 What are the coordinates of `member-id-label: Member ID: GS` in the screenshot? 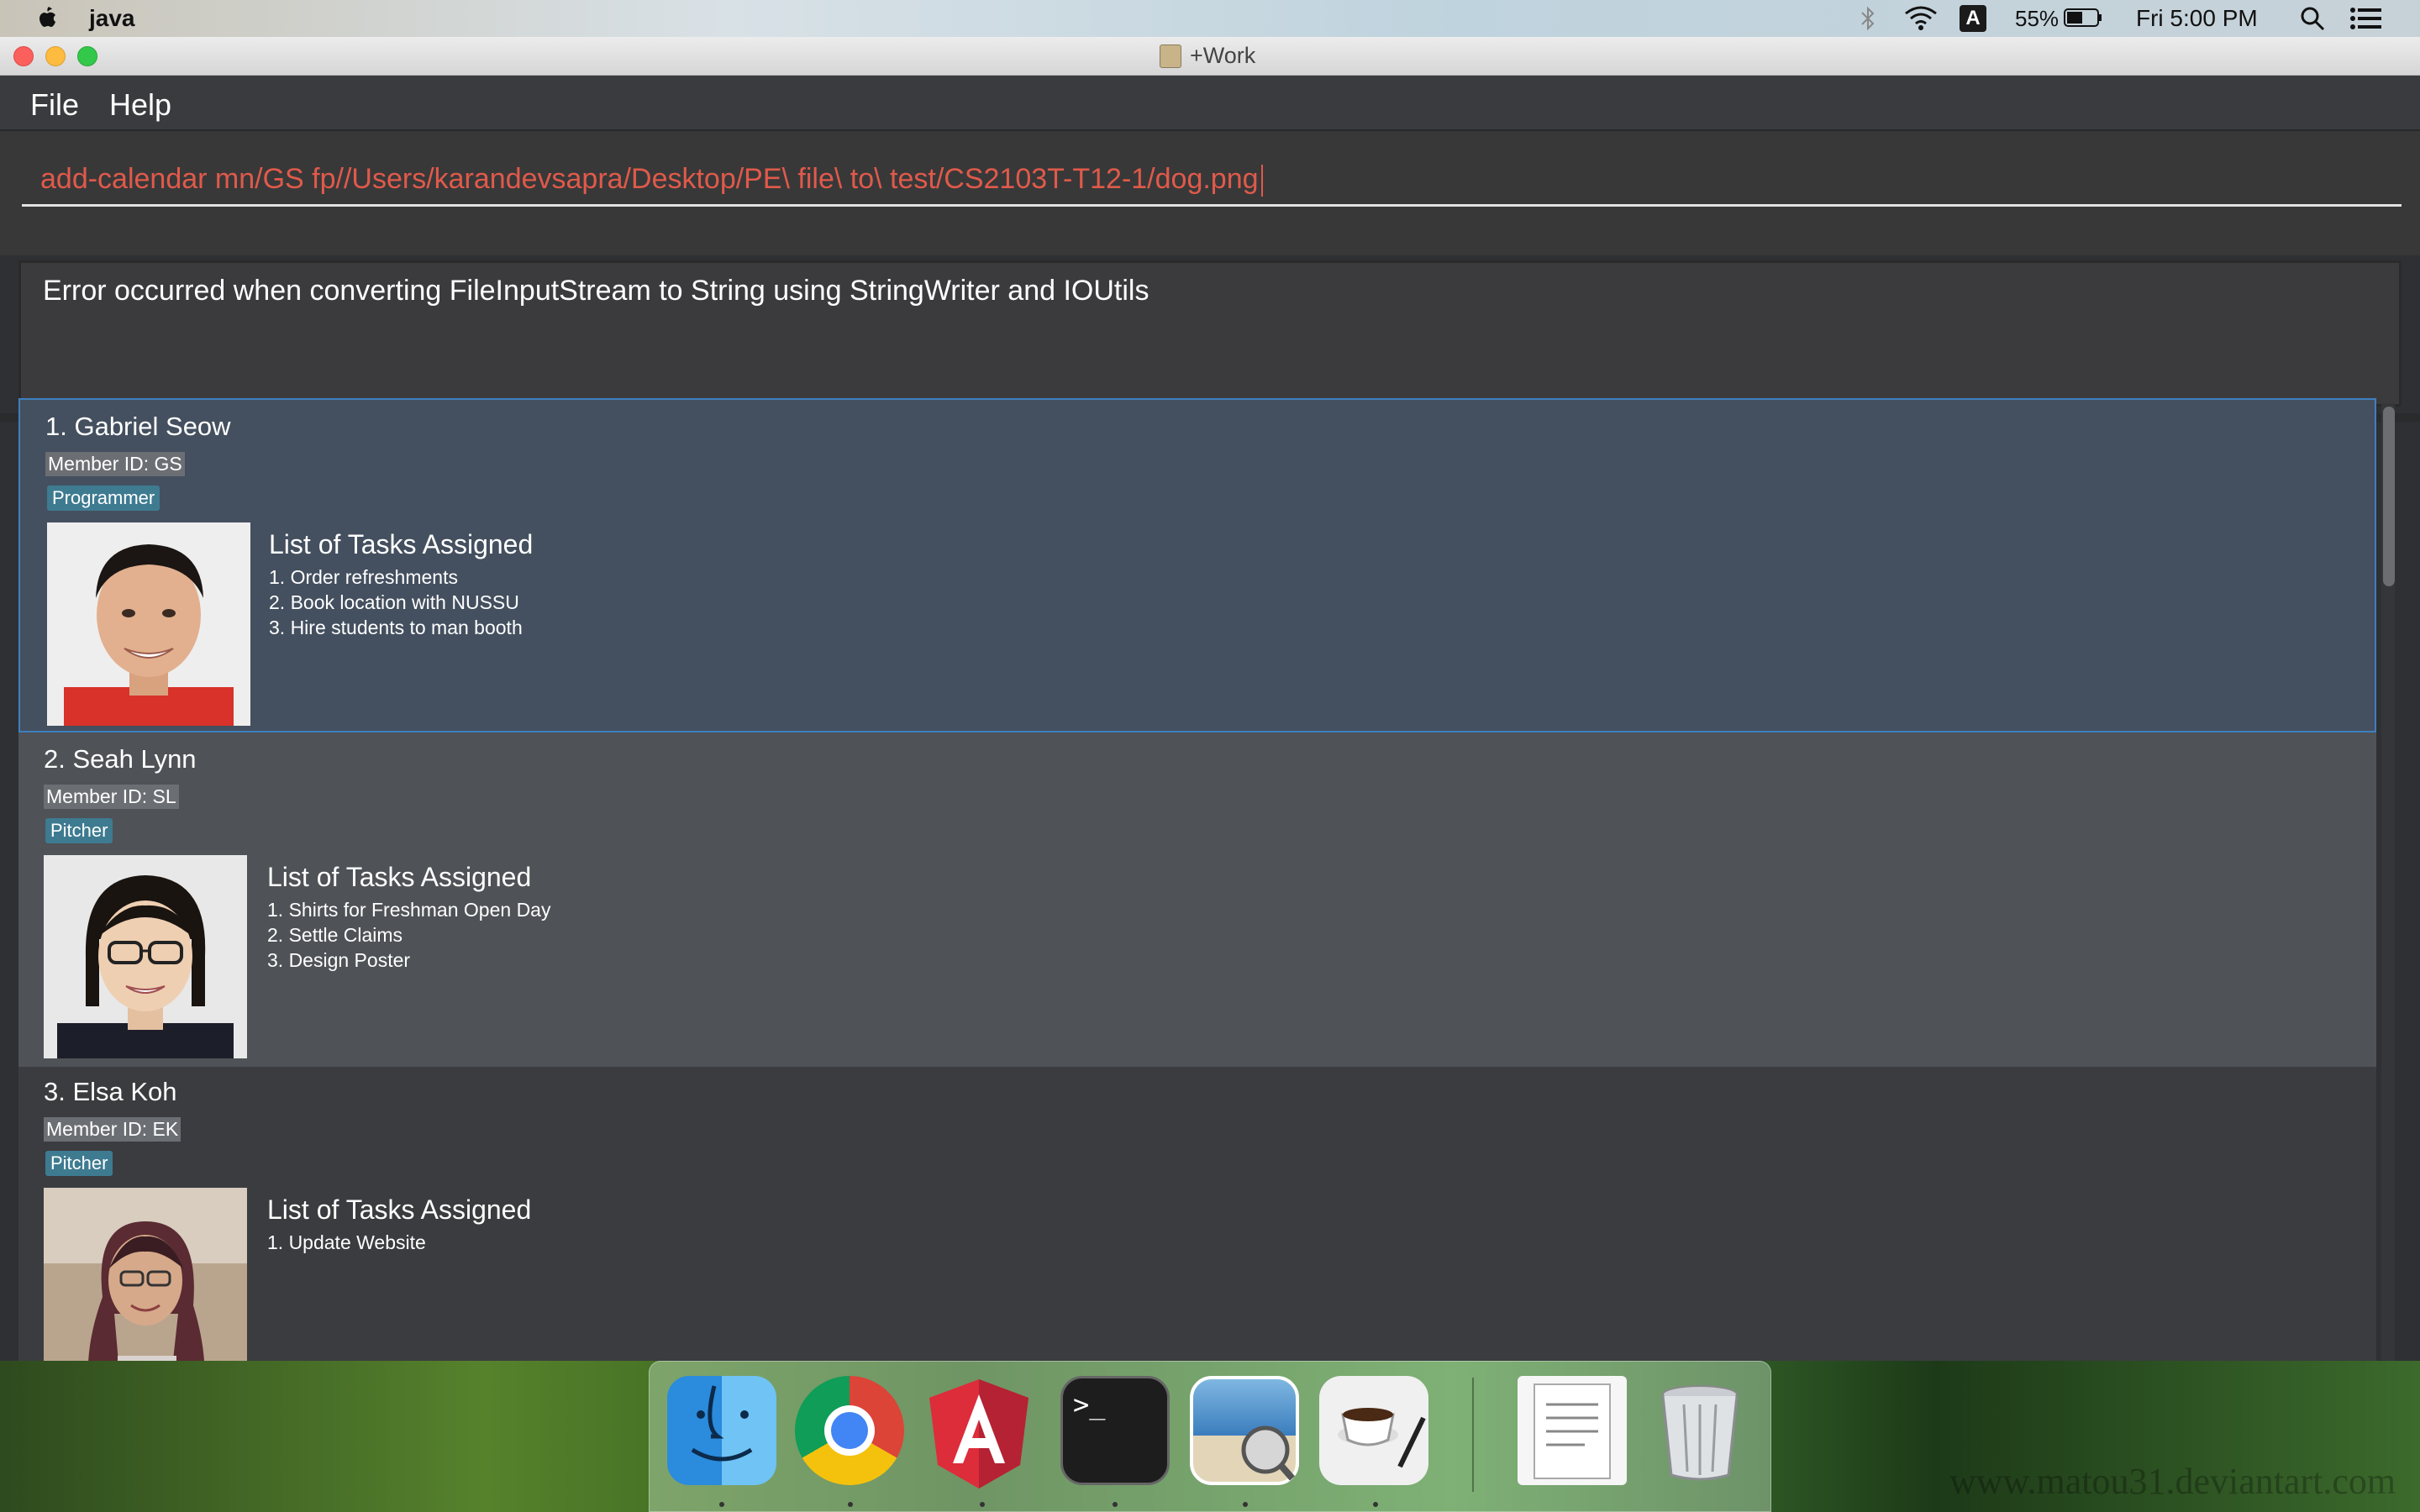 It's located at (115, 464).